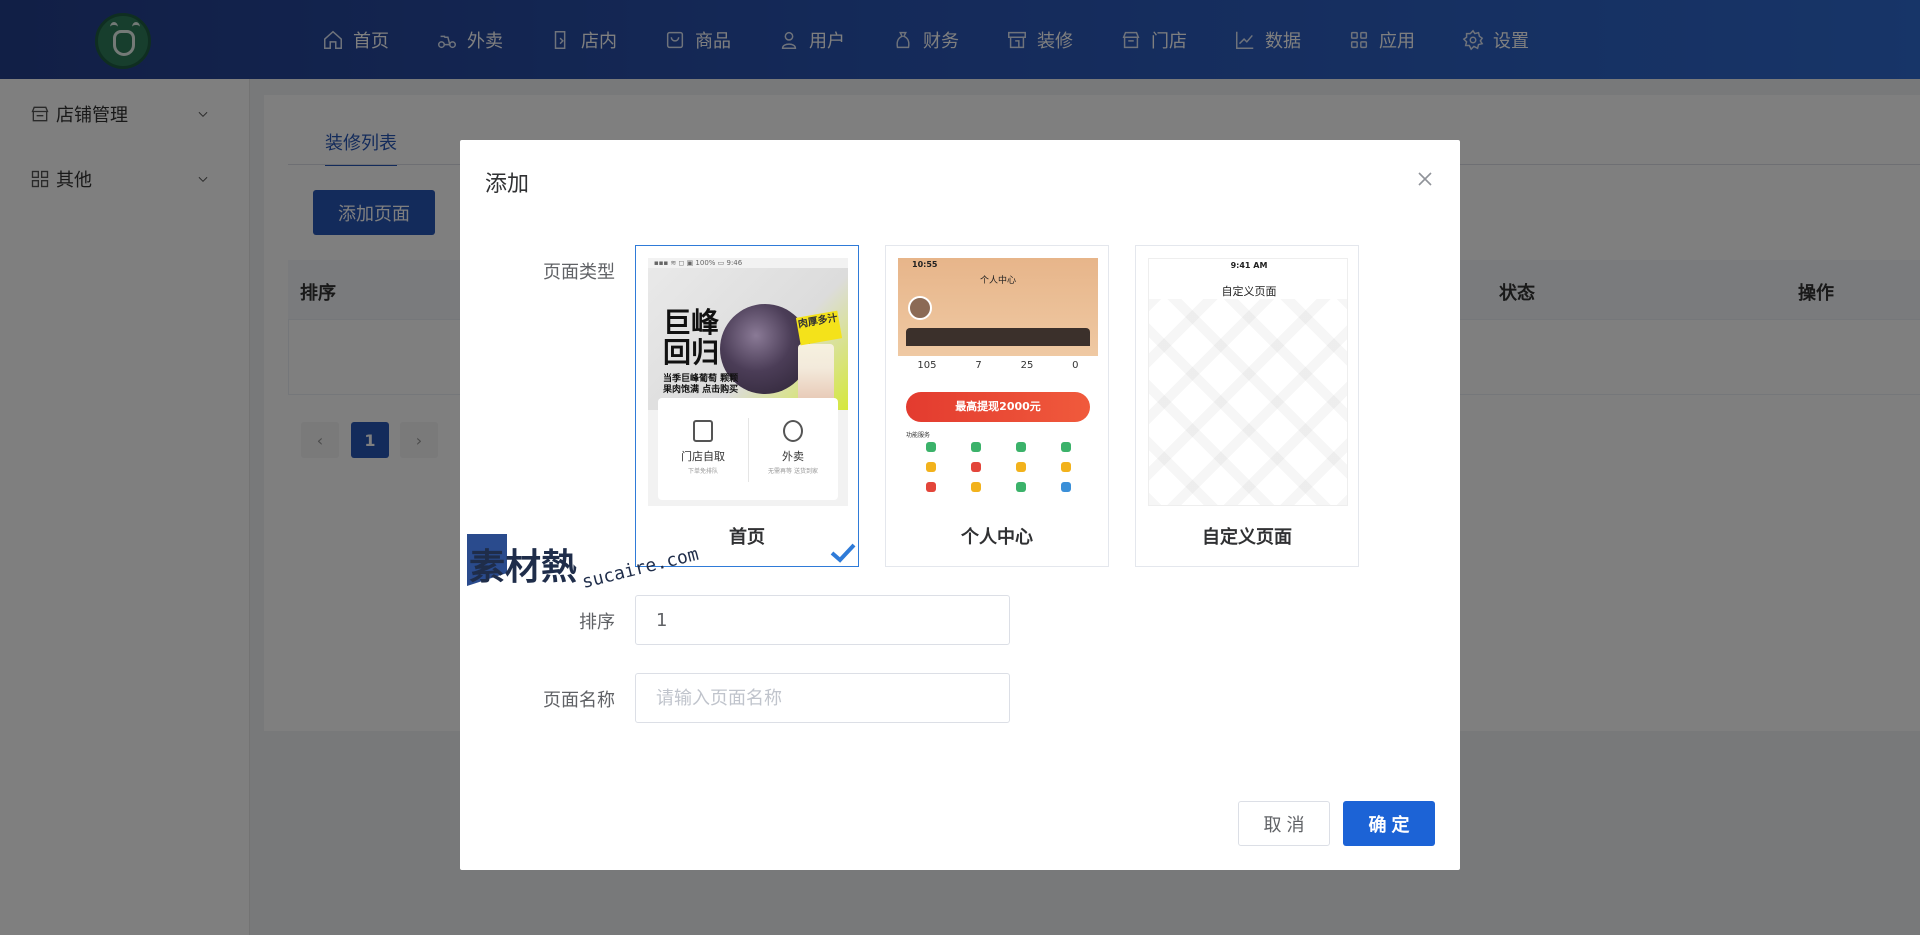 The height and width of the screenshot is (935, 1920). What do you see at coordinates (703, 447) in the screenshot?
I see `thumb-pickup: 门店自取 下单免排队` at bounding box center [703, 447].